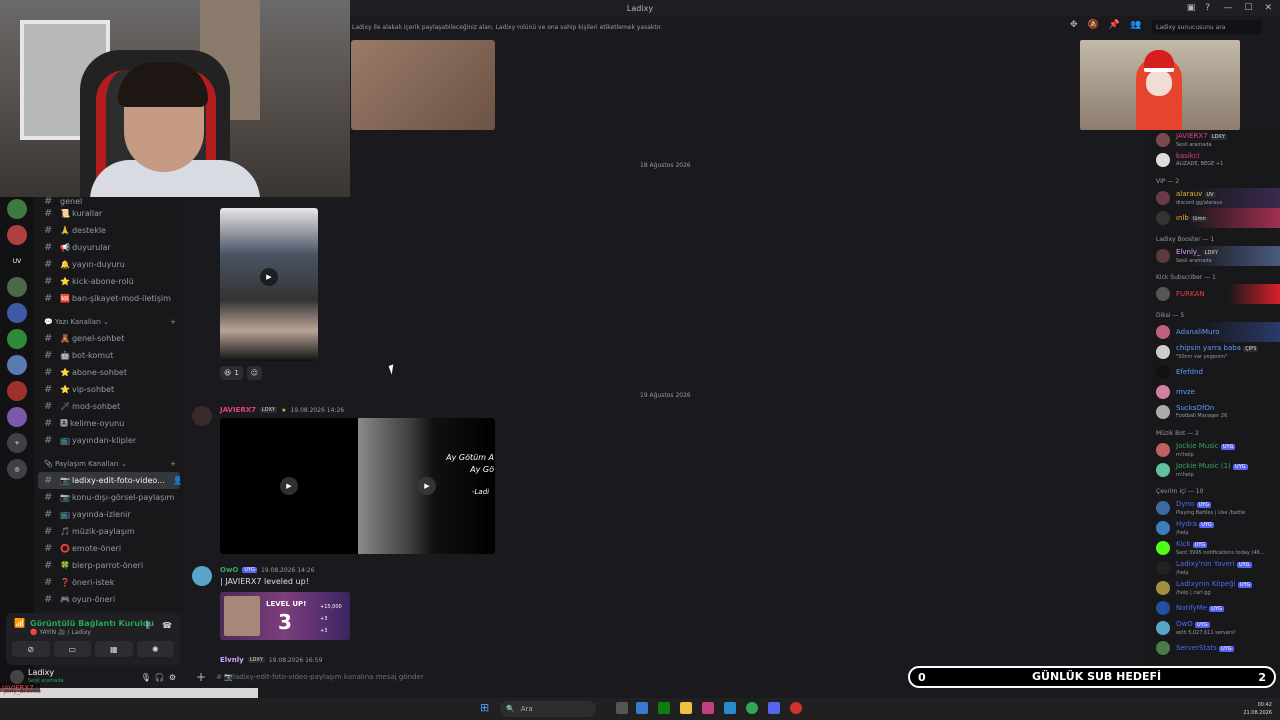  I want to click on file-explorer-icon, so click(686, 708).